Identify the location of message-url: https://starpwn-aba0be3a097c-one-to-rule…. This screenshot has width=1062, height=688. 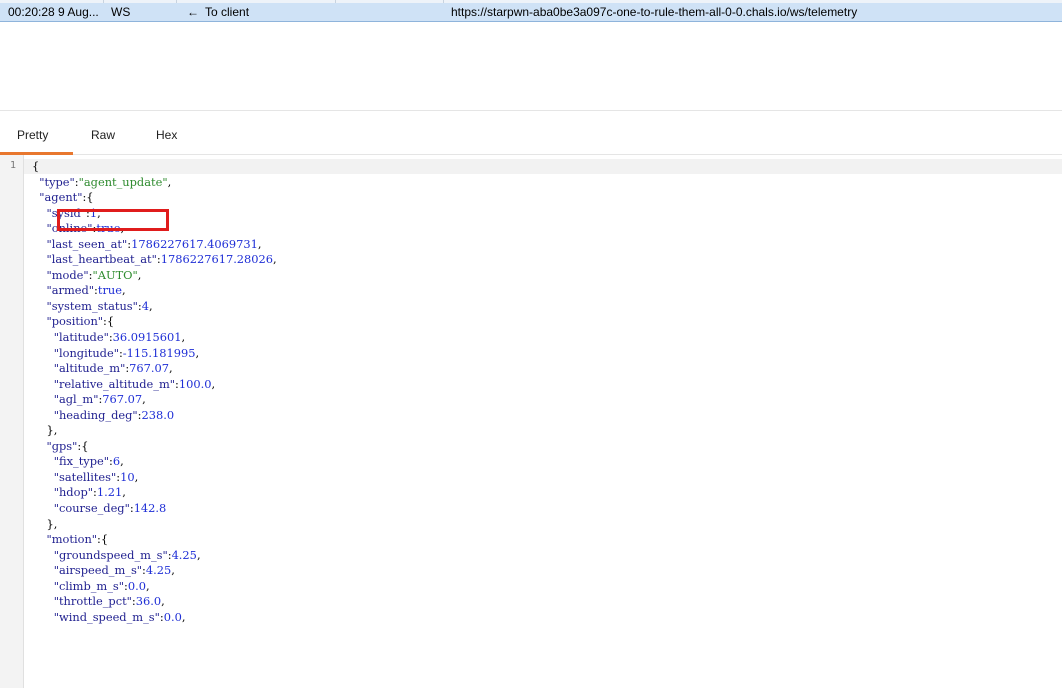
(654, 12).